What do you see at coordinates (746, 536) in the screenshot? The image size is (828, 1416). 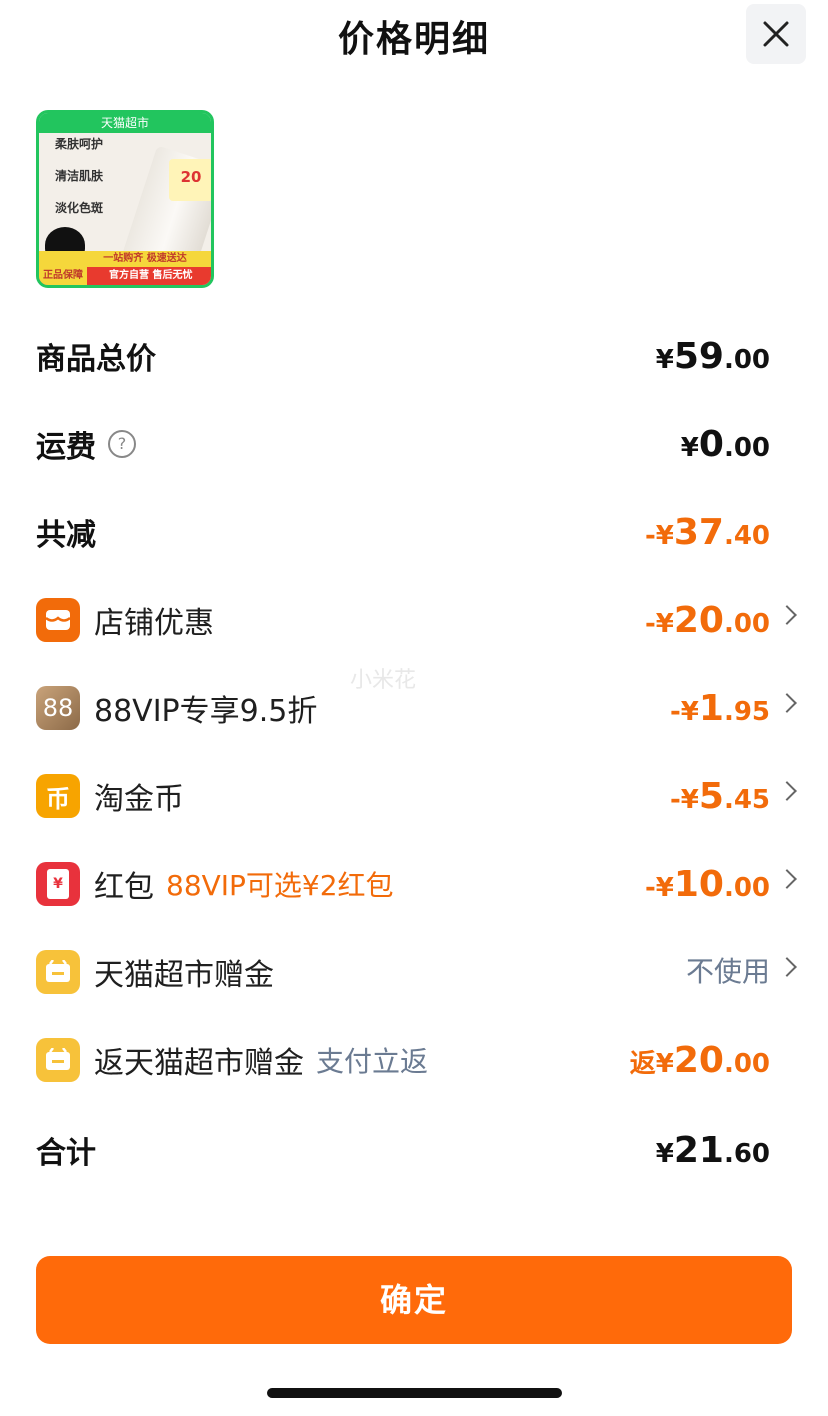 I see `amount-dec: .40` at bounding box center [746, 536].